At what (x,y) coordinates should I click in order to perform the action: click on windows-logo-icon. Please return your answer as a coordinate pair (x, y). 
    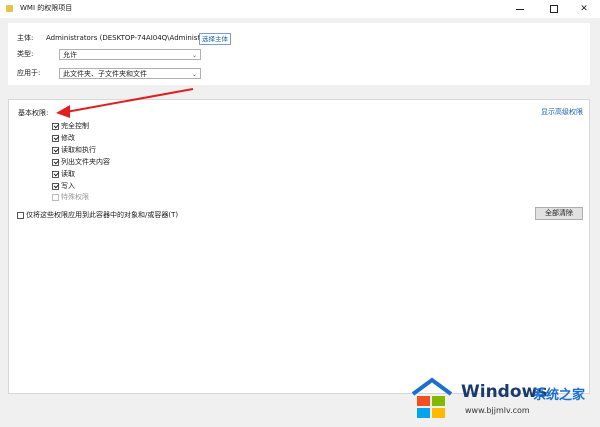
    Looking at the image, I should click on (432, 397).